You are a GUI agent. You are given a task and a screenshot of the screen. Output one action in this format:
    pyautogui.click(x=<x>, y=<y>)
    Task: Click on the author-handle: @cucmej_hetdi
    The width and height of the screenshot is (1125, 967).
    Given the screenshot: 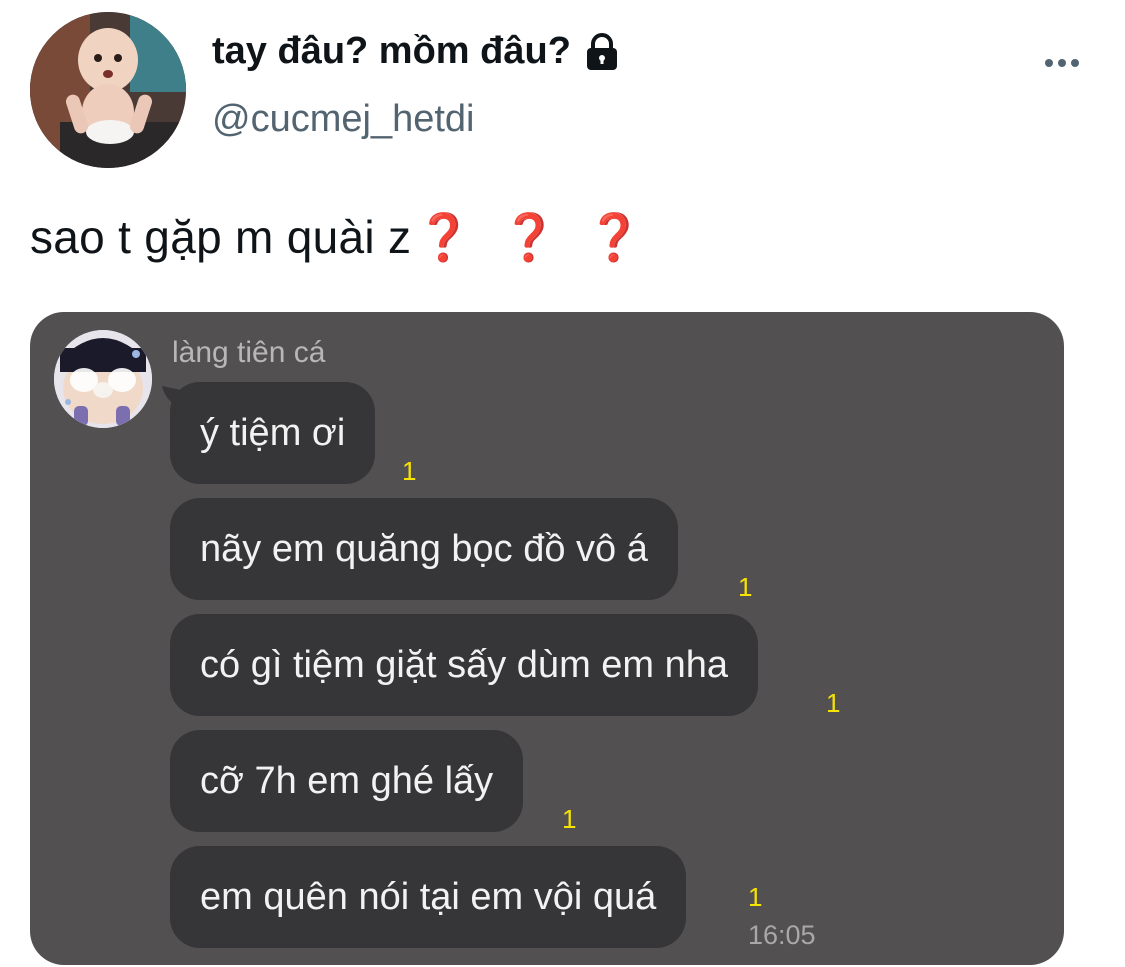 What is the action you would take?
    pyautogui.click(x=343, y=119)
    